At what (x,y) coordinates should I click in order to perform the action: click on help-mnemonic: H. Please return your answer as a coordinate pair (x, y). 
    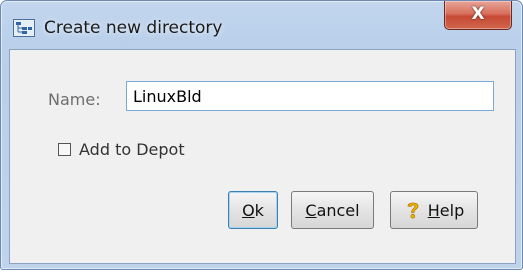
    Looking at the image, I should click on (433, 210).